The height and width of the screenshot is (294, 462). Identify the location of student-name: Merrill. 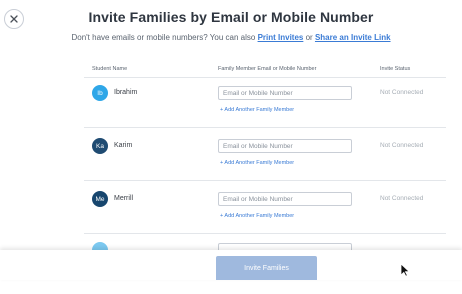
(124, 198).